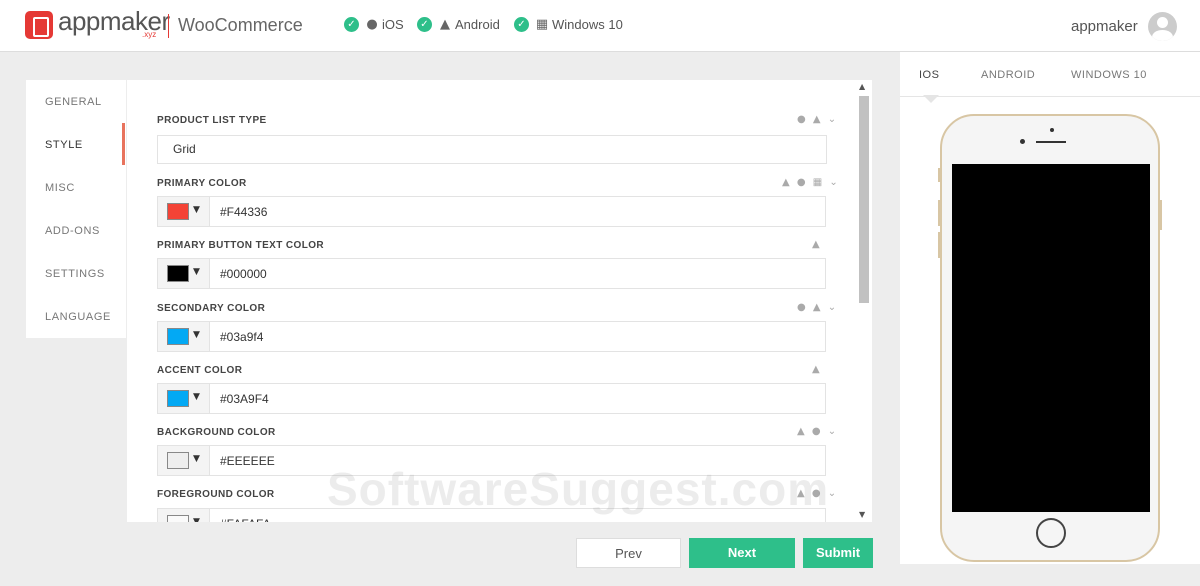  Describe the element at coordinates (929, 75) in the screenshot. I see `tab-ios: IOS` at that location.